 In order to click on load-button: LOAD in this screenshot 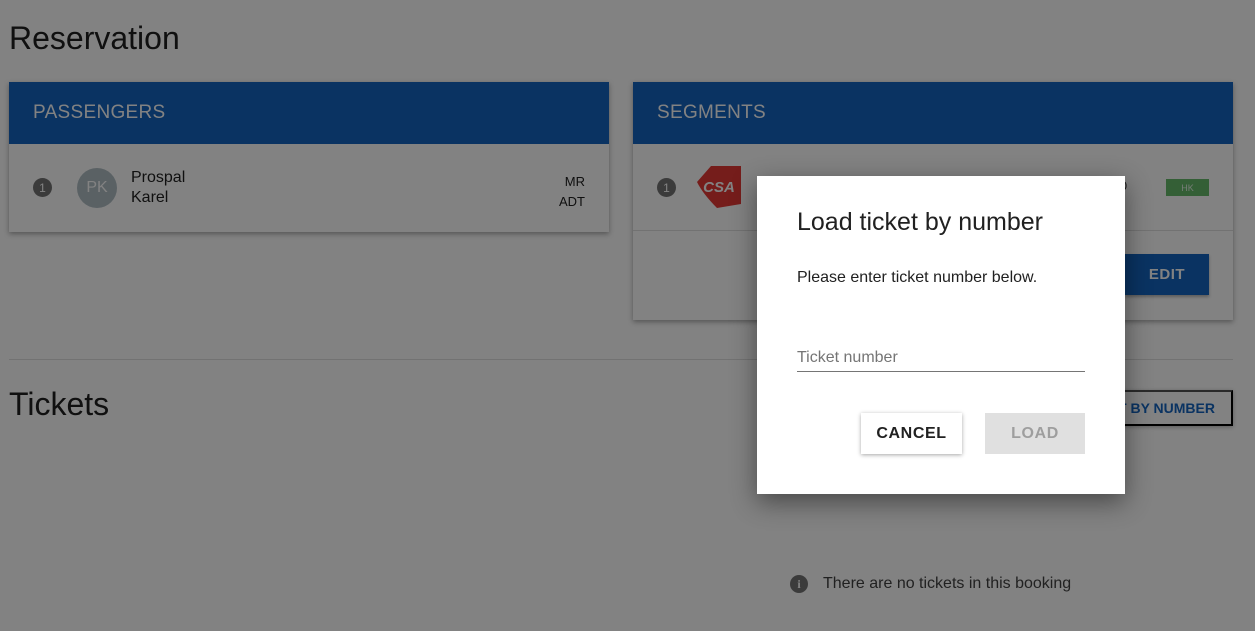, I will do `click(1035, 433)`.